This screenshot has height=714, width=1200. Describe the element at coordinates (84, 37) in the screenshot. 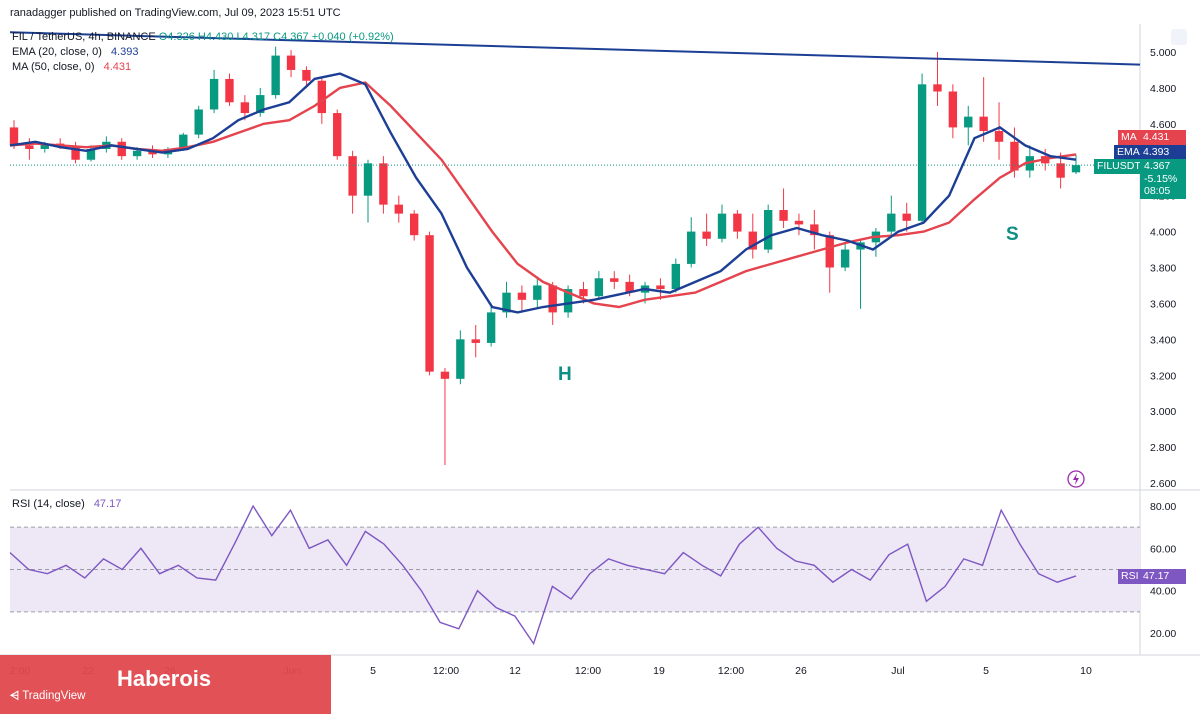

I see `symbol-name: FIL / TetherUS, 4h, BINANCE` at that location.